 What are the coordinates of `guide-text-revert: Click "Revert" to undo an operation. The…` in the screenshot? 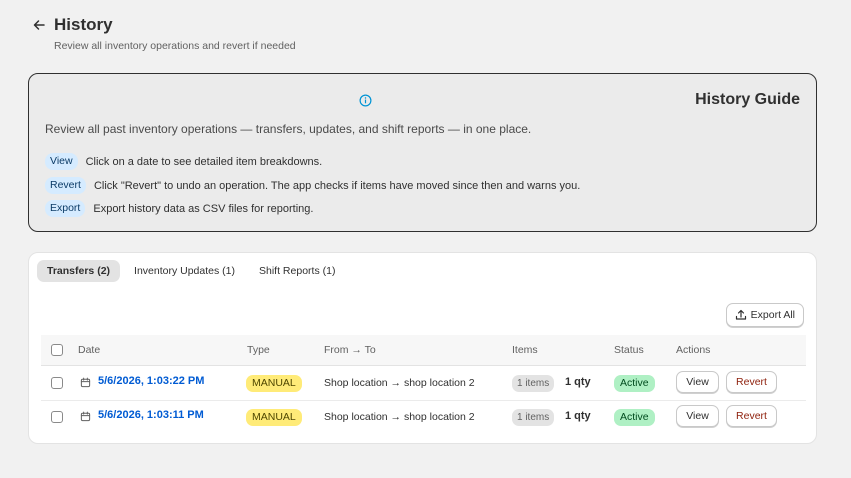 It's located at (337, 185).